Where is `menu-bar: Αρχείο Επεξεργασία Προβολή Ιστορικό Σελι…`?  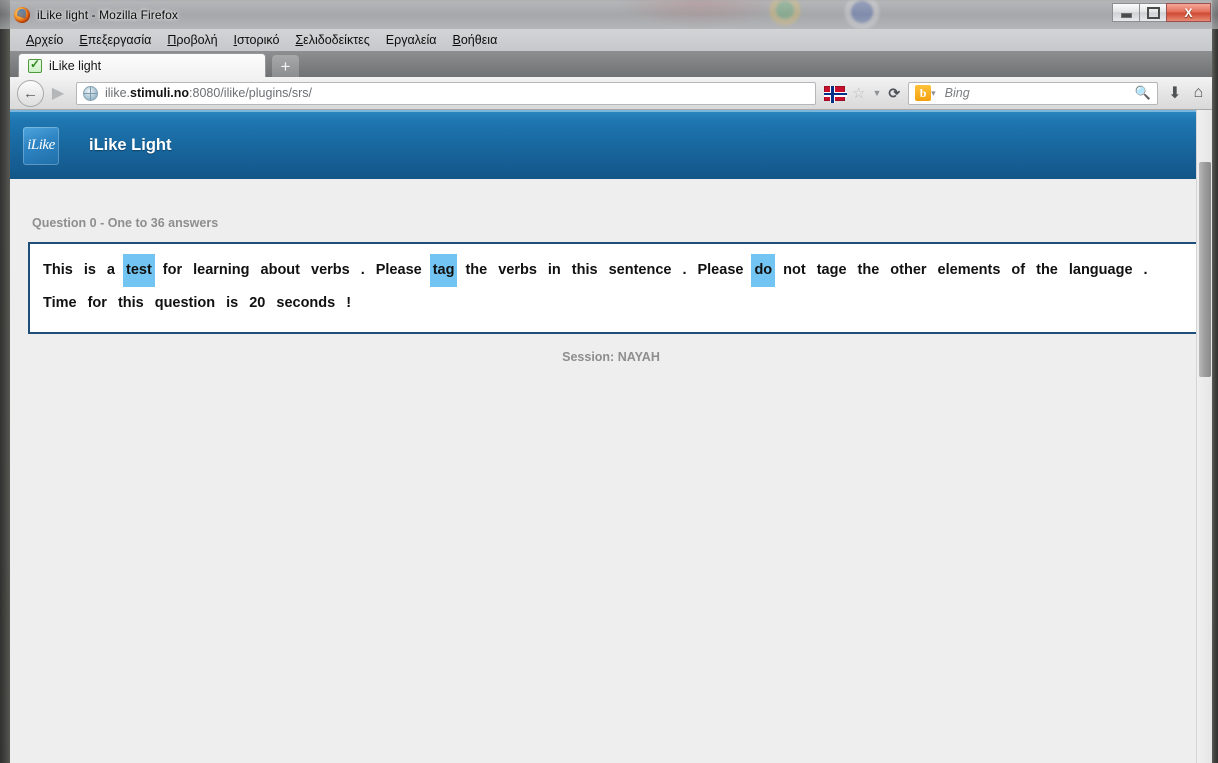 menu-bar: Αρχείο Επεξεργασία Προβολή Ιστορικό Σελι… is located at coordinates (611, 40).